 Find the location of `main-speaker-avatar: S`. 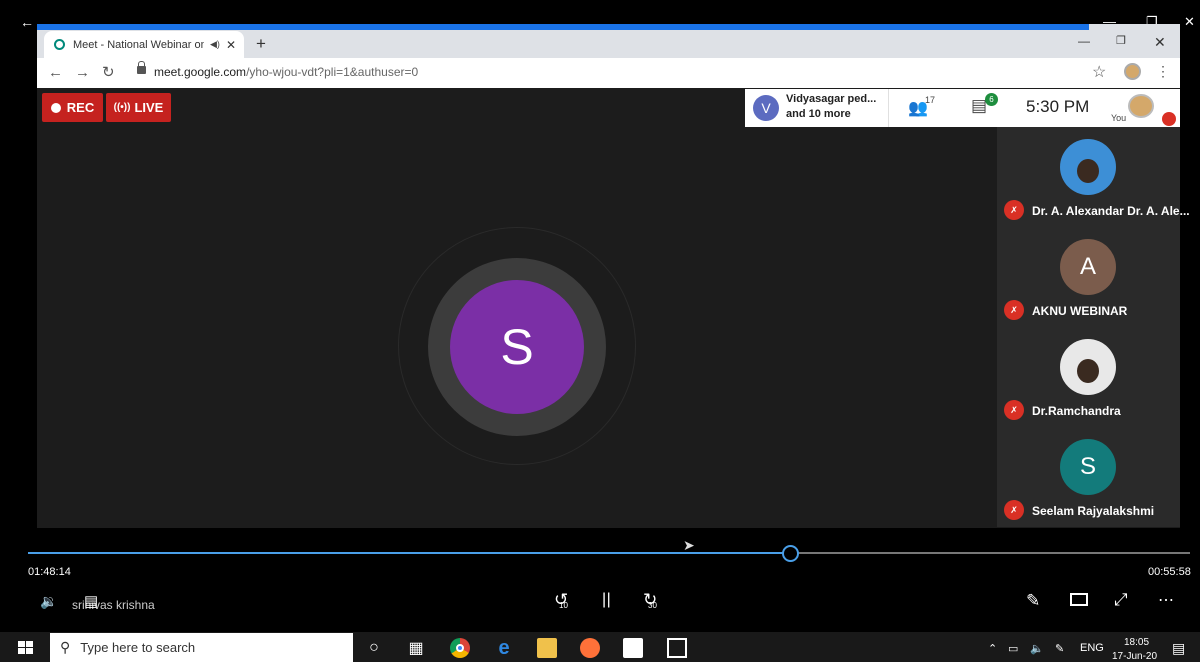

main-speaker-avatar: S is located at coordinates (517, 347).